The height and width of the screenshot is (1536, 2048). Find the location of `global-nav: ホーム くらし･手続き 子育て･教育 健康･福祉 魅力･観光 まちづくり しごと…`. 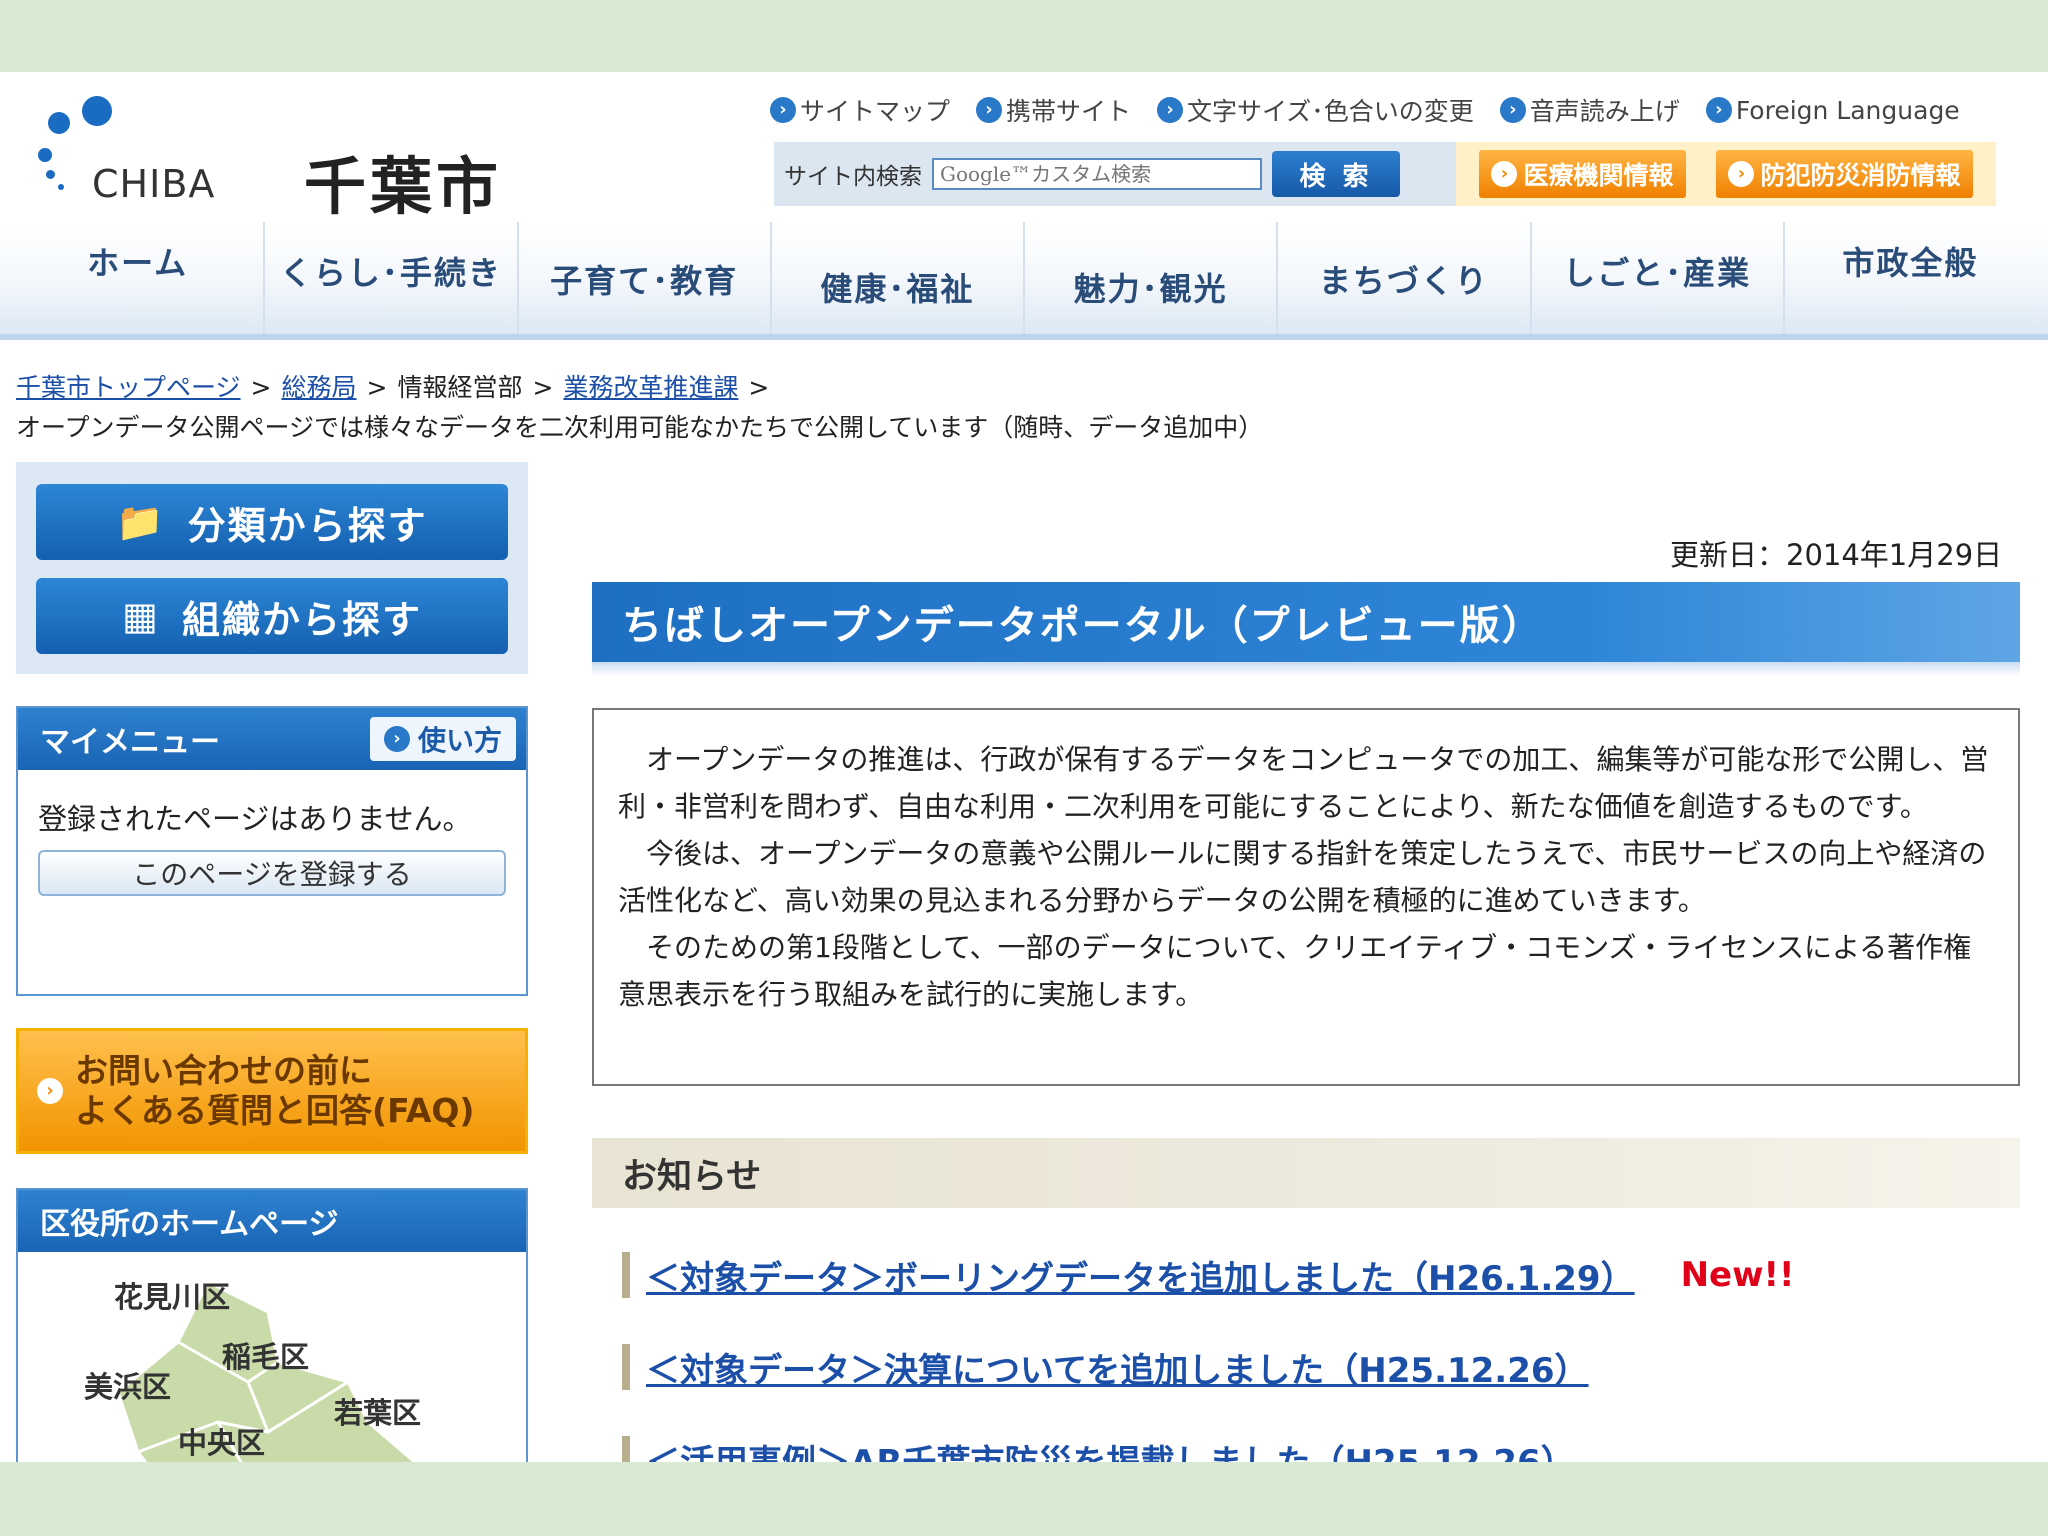

global-nav: ホーム くらし･手続き 子育て･教育 健康･福祉 魅力･観光 まちづくり しごと… is located at coordinates (1024, 281).